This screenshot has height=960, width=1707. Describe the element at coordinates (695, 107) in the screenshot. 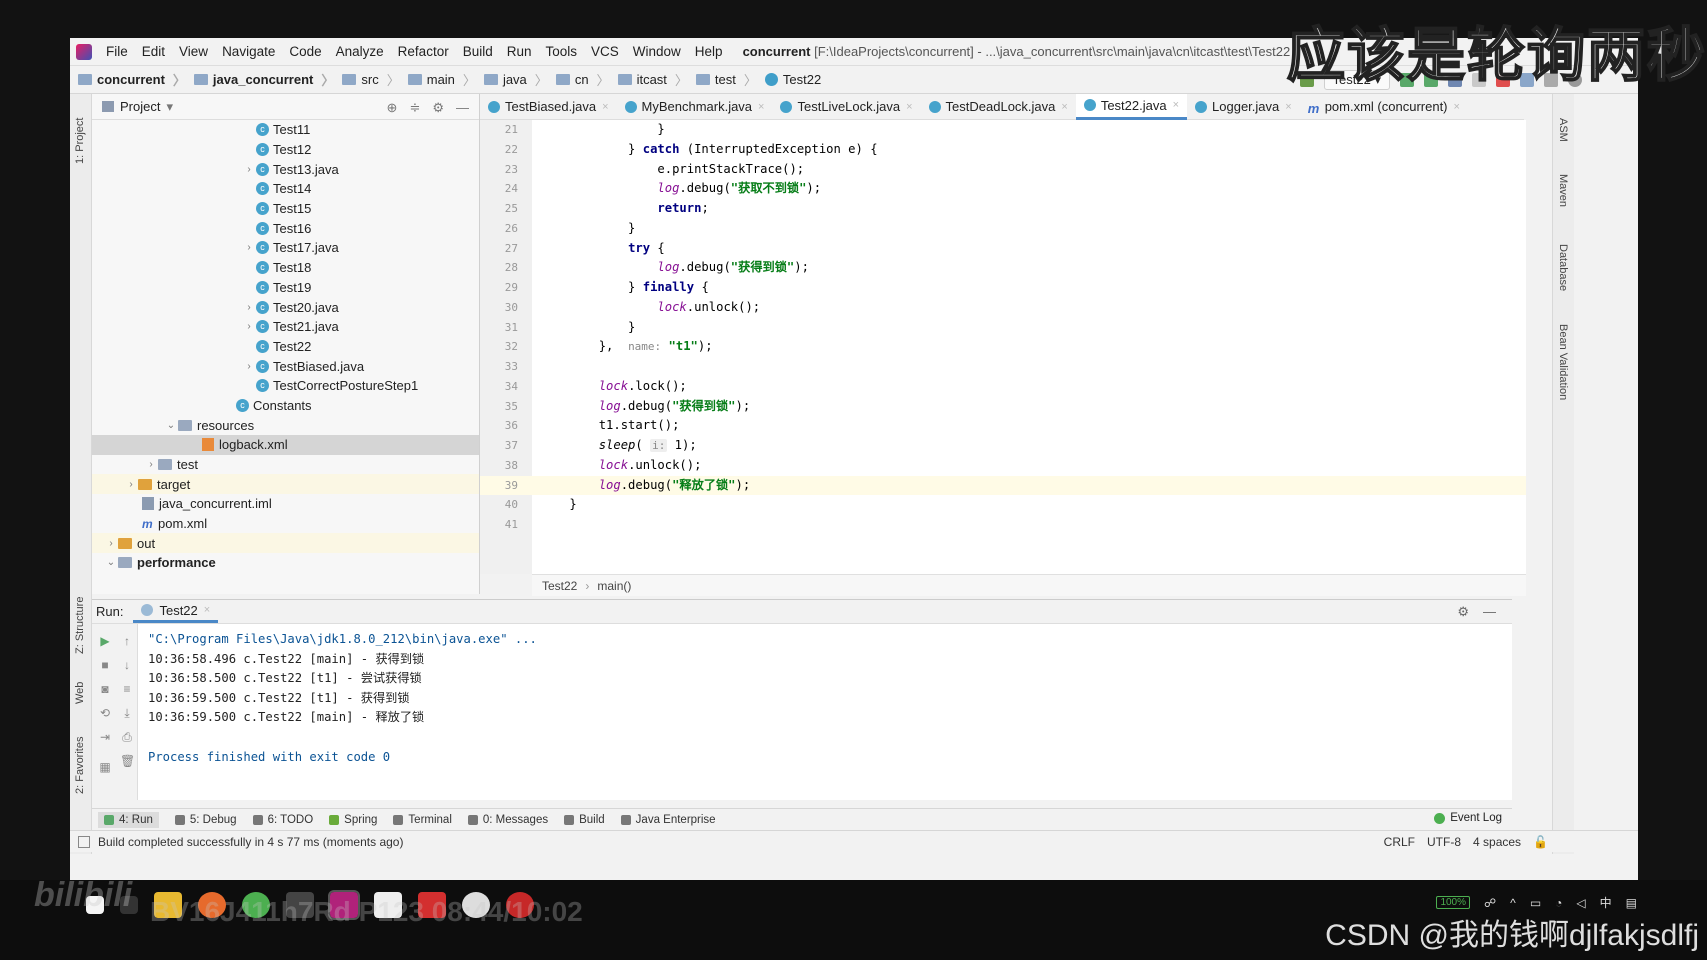

I see `editor-tab: MyBenchmark.java ×` at that location.